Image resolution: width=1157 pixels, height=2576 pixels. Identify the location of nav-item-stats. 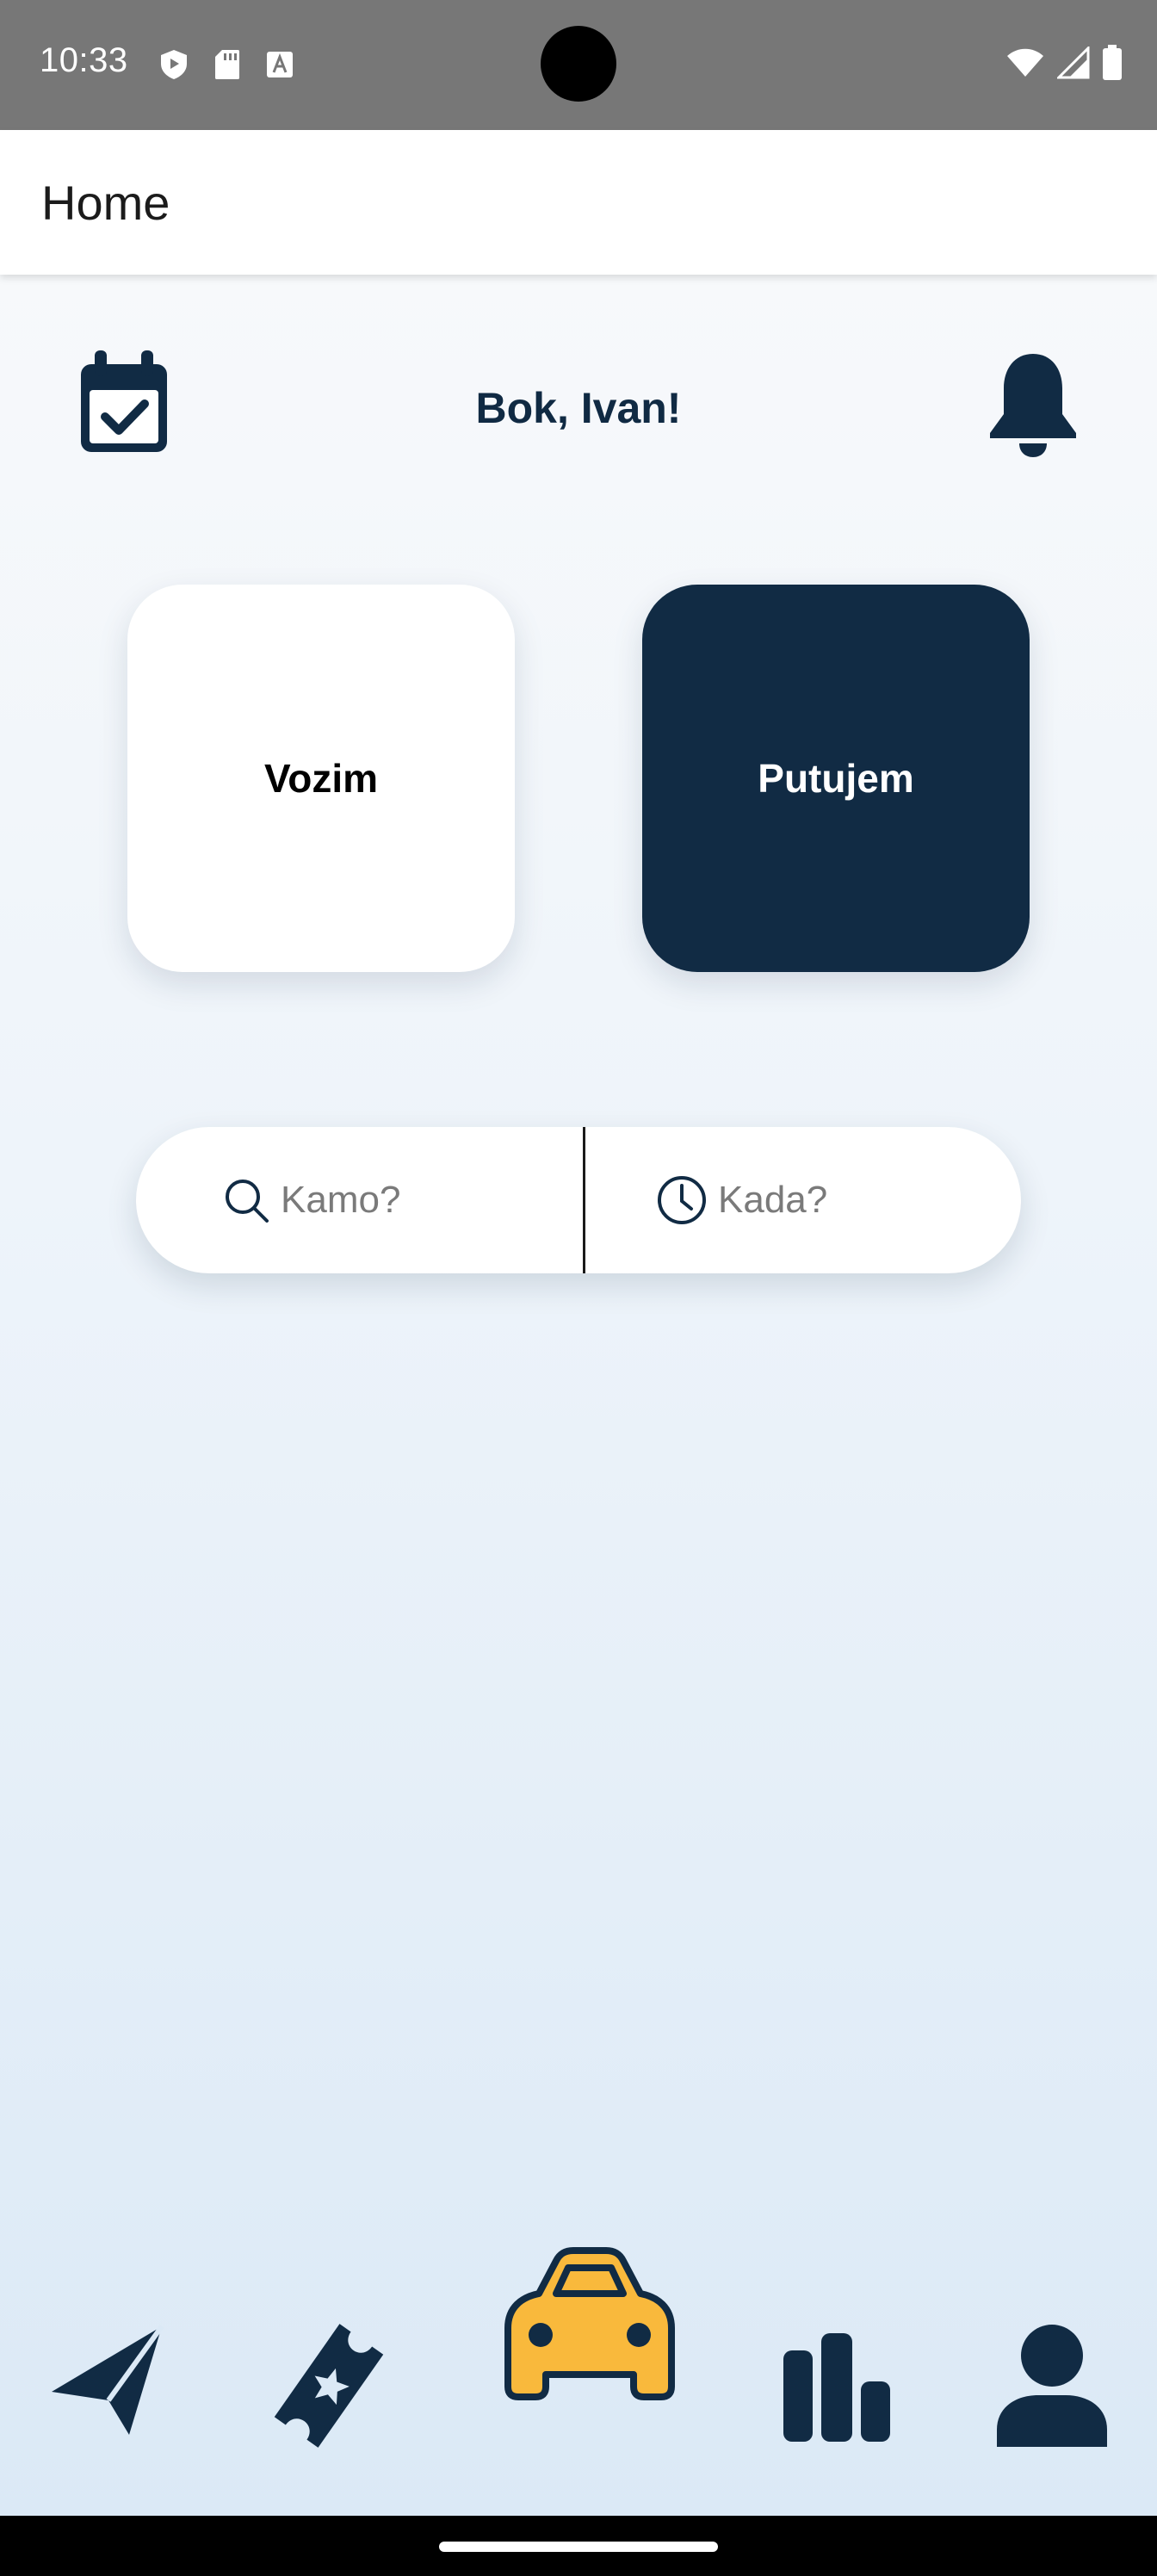
(837, 2386).